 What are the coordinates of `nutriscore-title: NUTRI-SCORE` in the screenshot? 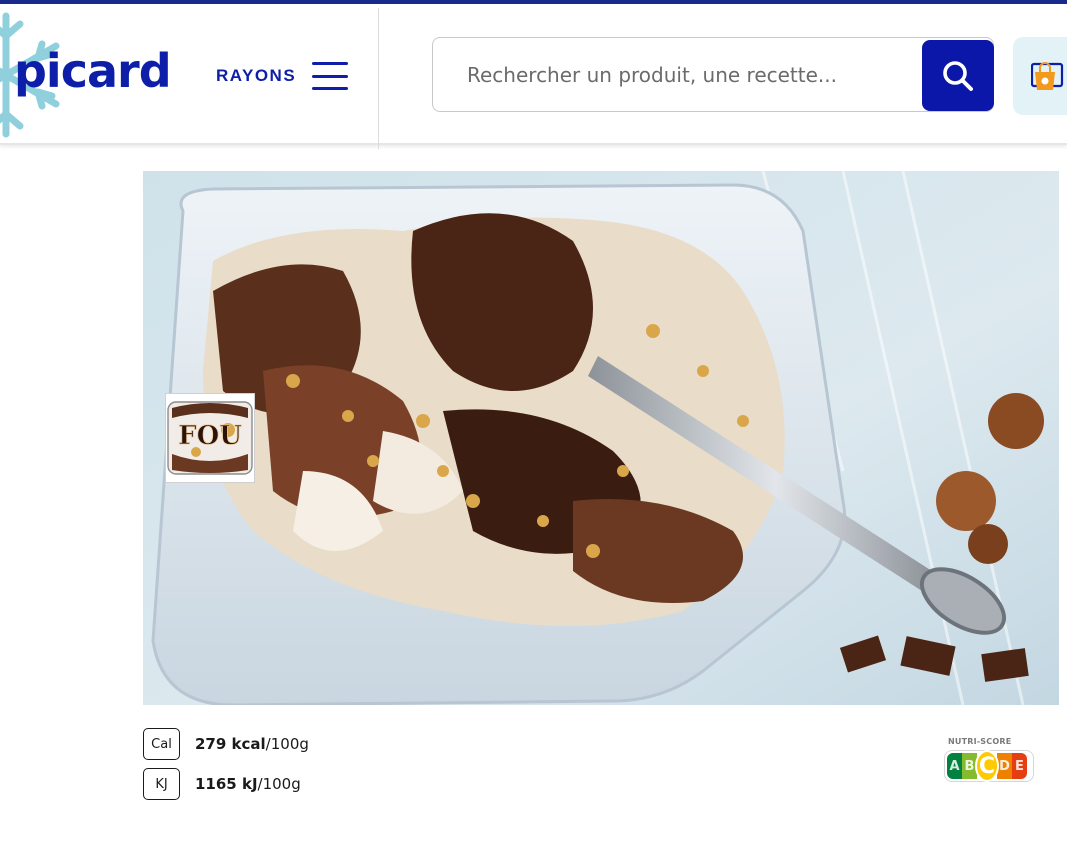 It's located at (980, 741).